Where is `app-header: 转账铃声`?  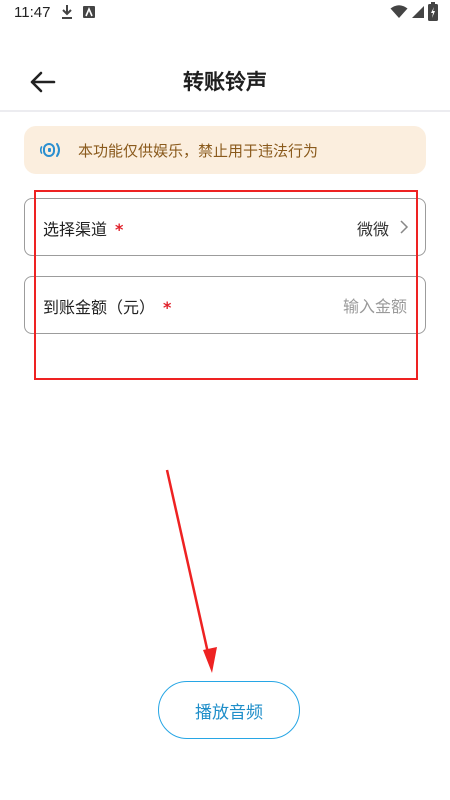 app-header: 转账铃声 is located at coordinates (225, 69).